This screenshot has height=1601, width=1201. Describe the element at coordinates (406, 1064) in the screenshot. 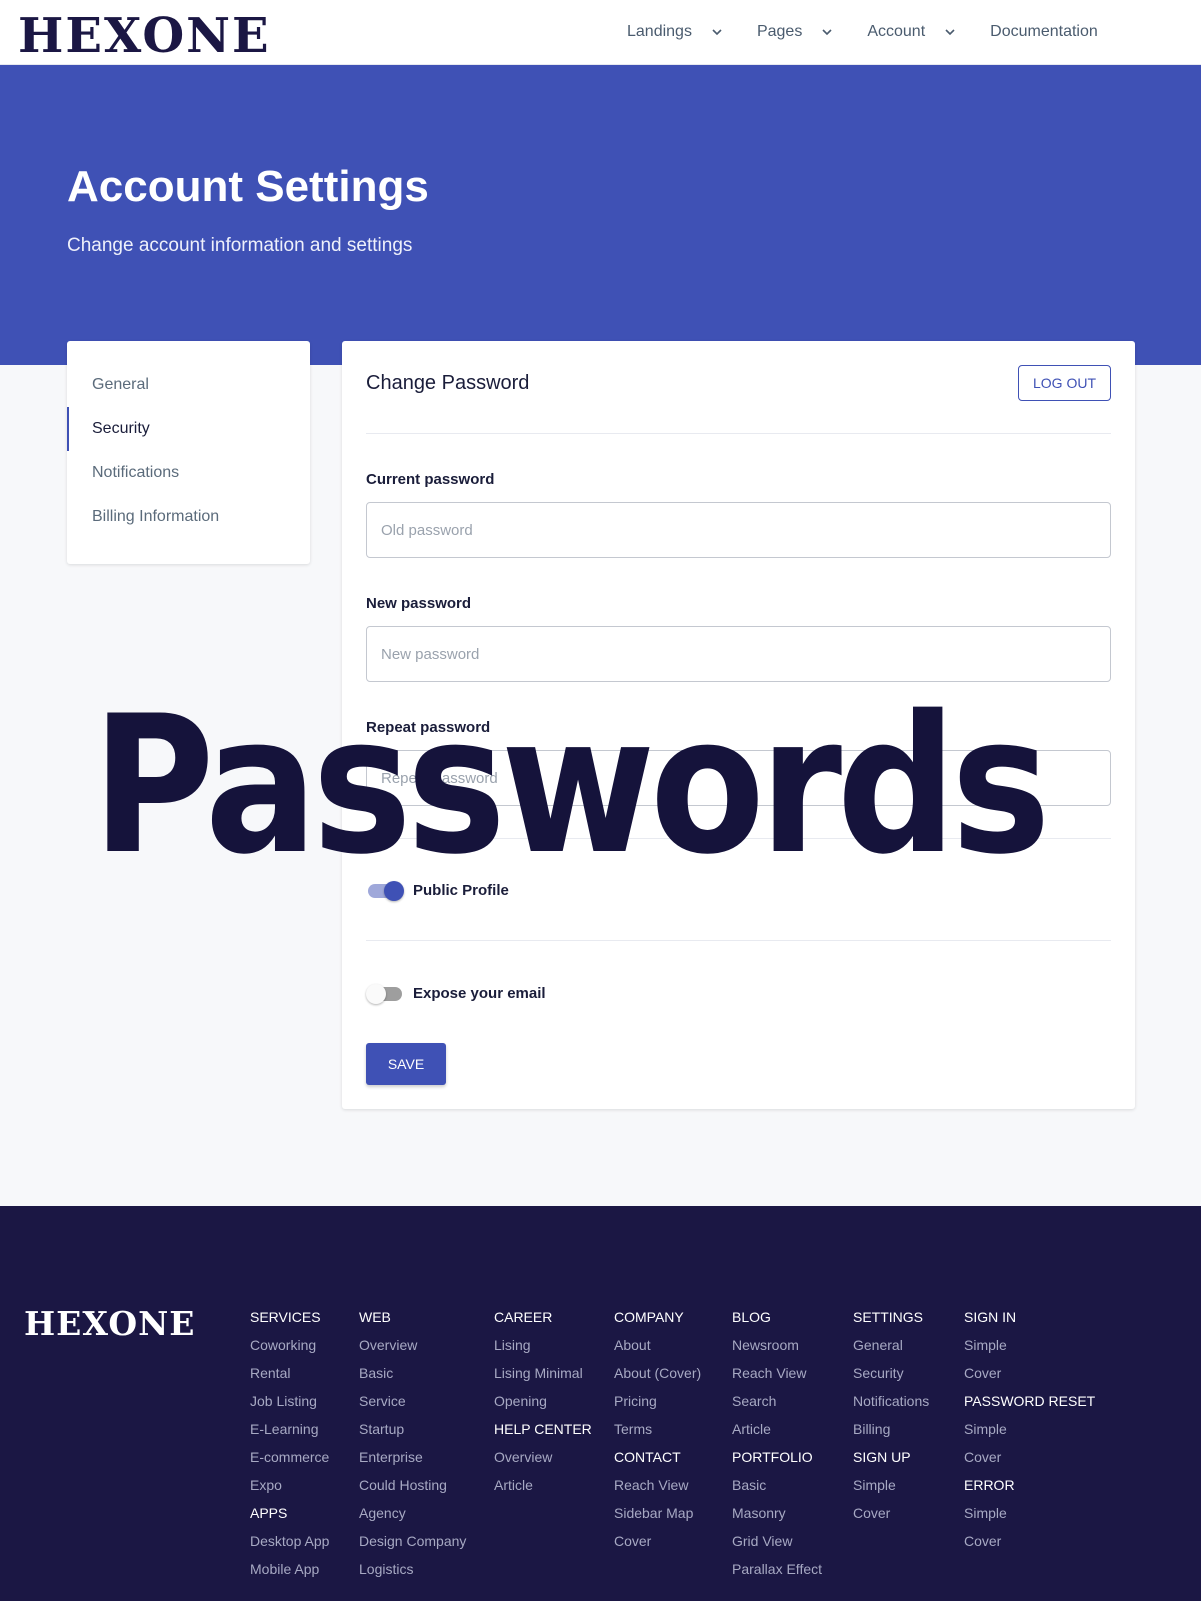

I see `save-button: SAVE` at that location.